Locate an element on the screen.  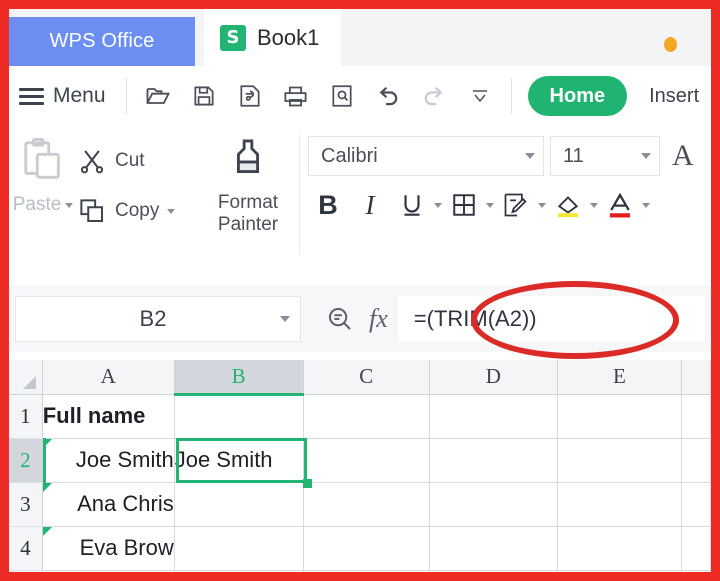
ribbon-group-clipboard: Paste Cut Copy Format Painter is located at coordinates (150, 196).